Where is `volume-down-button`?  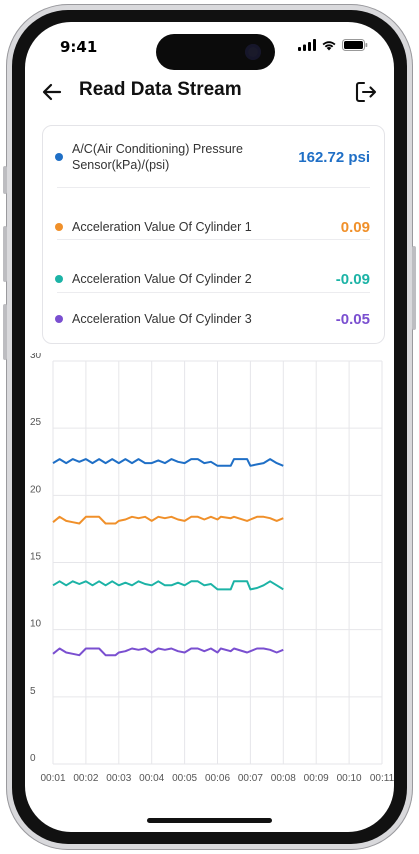 volume-down-button is located at coordinates (5, 332).